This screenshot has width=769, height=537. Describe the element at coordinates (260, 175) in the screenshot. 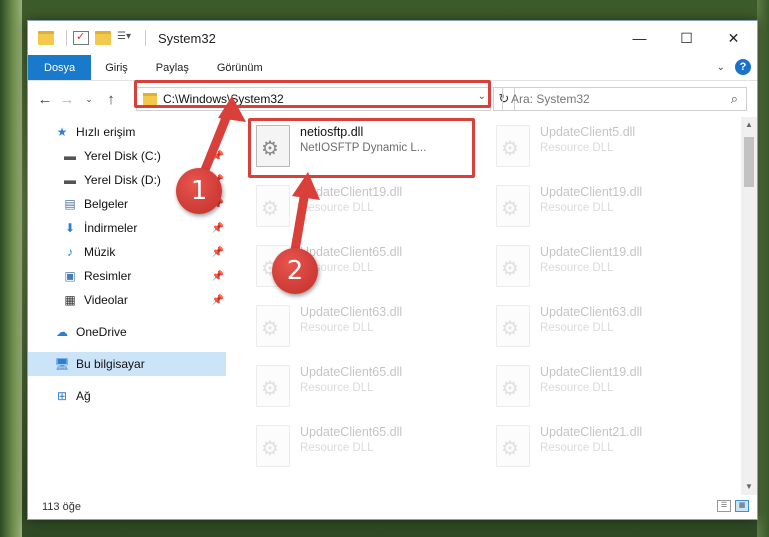

I see `annotation-arrows` at that location.